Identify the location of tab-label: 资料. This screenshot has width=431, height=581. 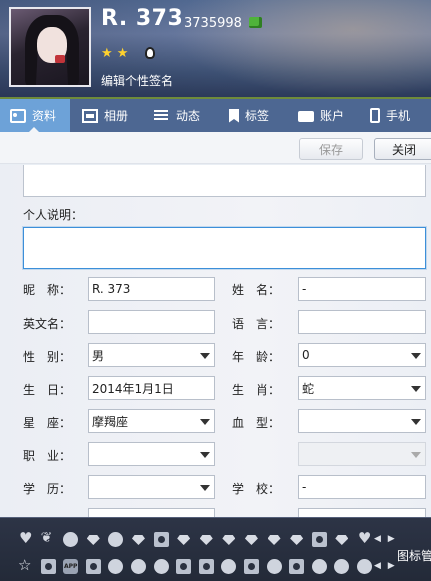
(44, 116).